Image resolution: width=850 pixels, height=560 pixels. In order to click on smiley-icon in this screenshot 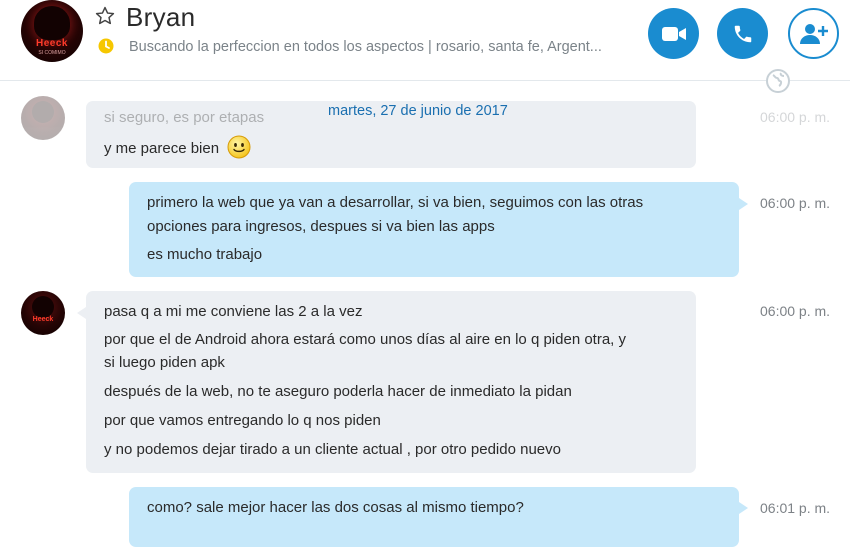, I will do `click(239, 147)`.